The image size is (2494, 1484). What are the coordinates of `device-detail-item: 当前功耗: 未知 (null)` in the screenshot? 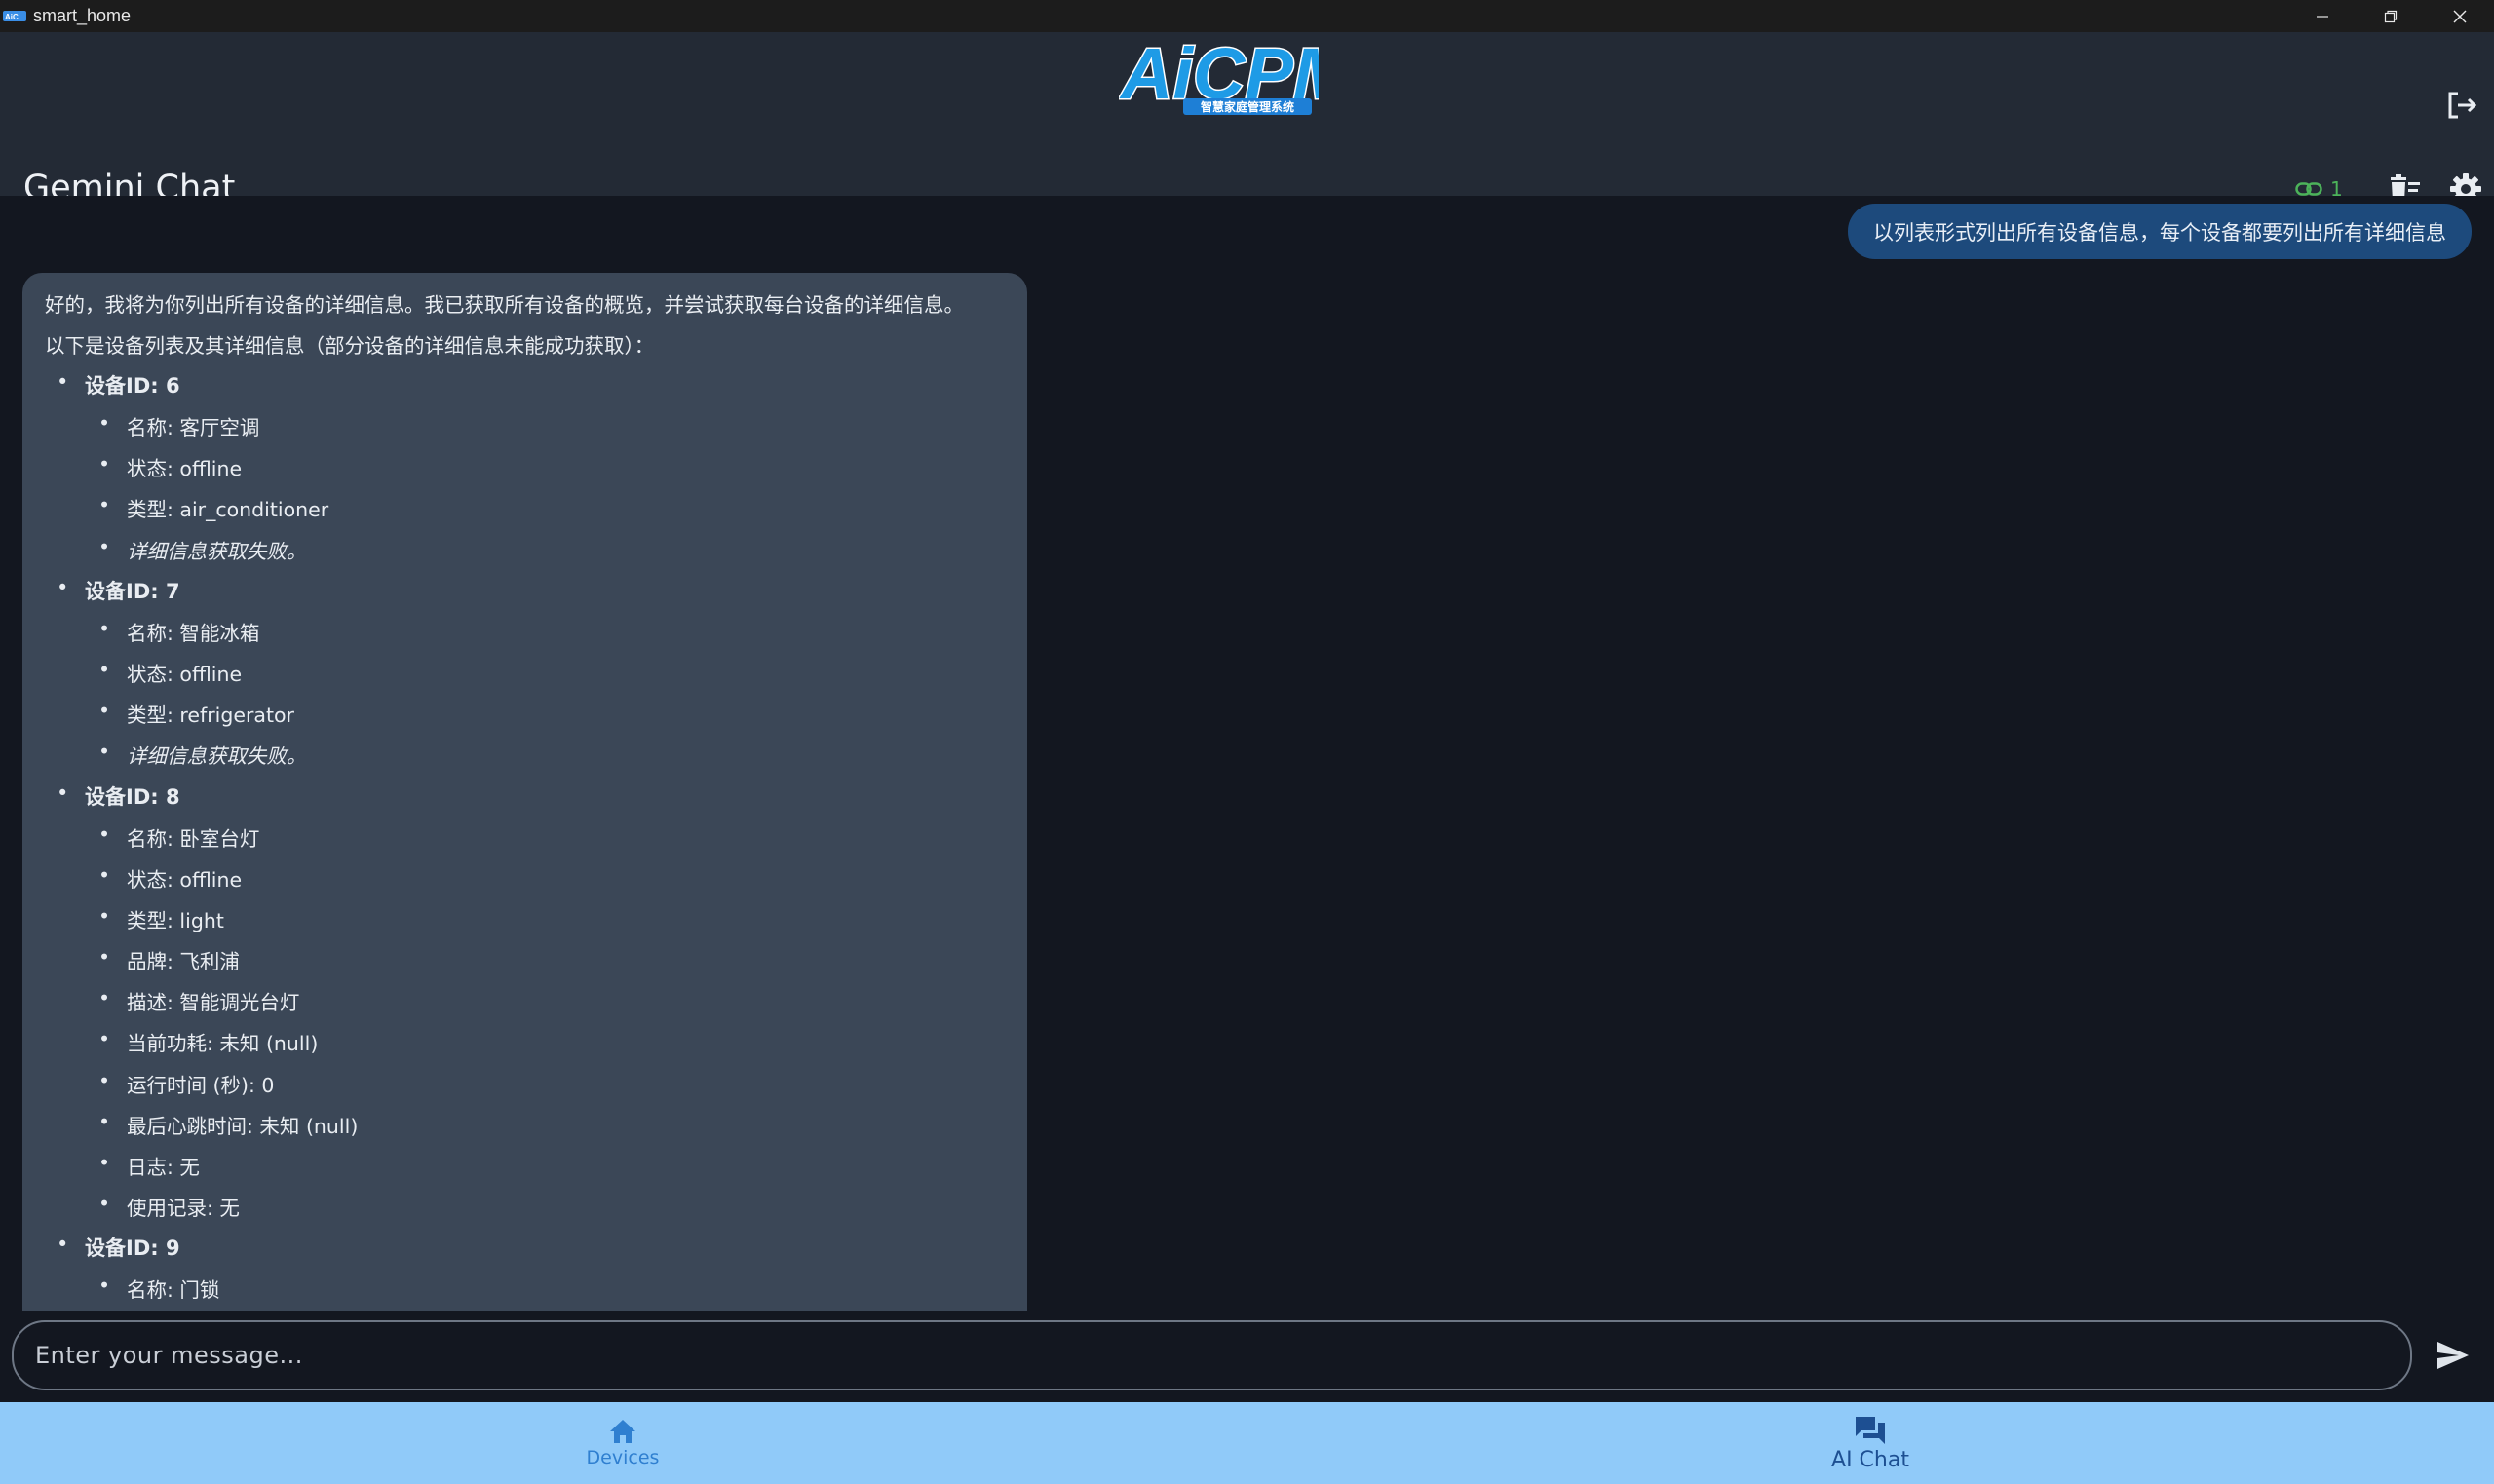 It's located at (208, 1041).